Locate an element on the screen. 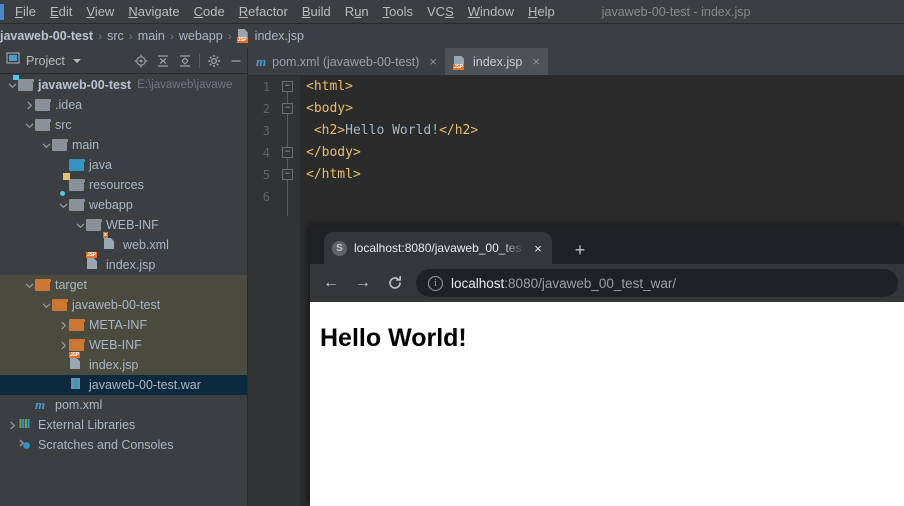 This screenshot has width=904, height=506. code-line: <html> is located at coordinates (605, 87).